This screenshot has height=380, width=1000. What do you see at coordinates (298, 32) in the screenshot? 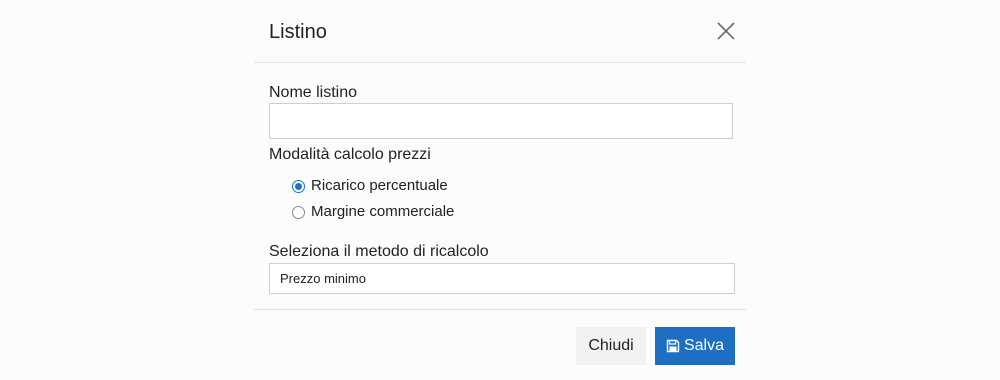
I see `dialog-title: Listino` at bounding box center [298, 32].